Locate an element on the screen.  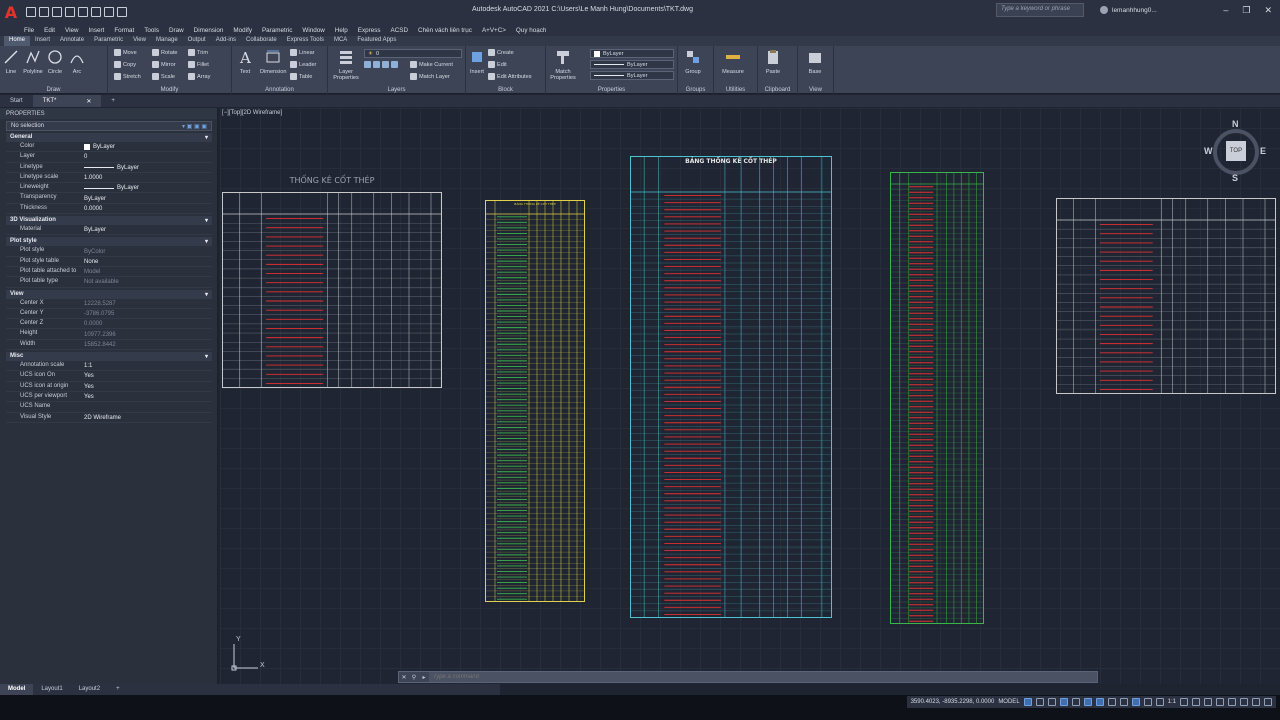
layout-tab-layout1: Layout1 is located at coordinates (51, 689).